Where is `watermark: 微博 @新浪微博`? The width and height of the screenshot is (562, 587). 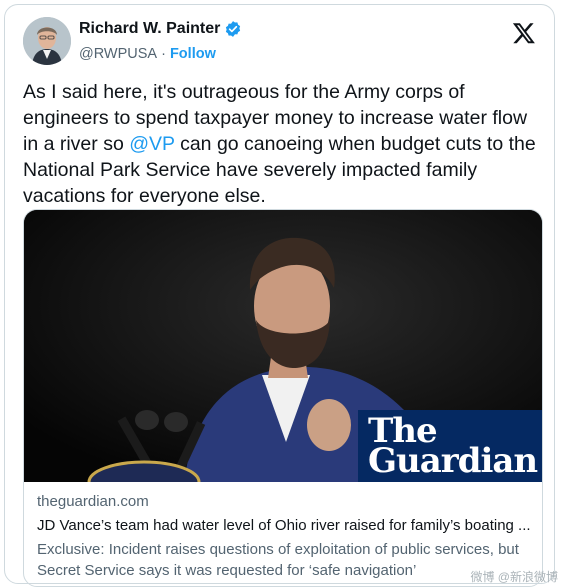 watermark: 微博 @新浪微博 is located at coordinates (514, 577).